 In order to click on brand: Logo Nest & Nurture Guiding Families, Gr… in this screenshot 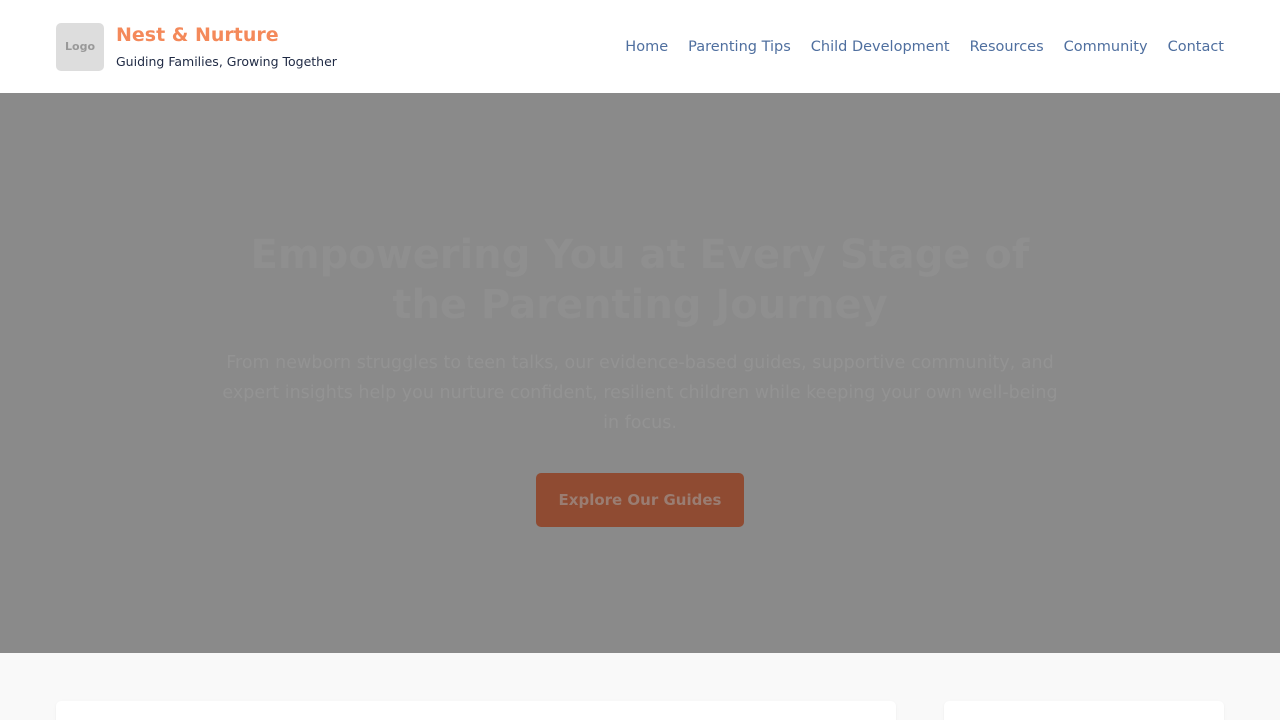, I will do `click(196, 46)`.